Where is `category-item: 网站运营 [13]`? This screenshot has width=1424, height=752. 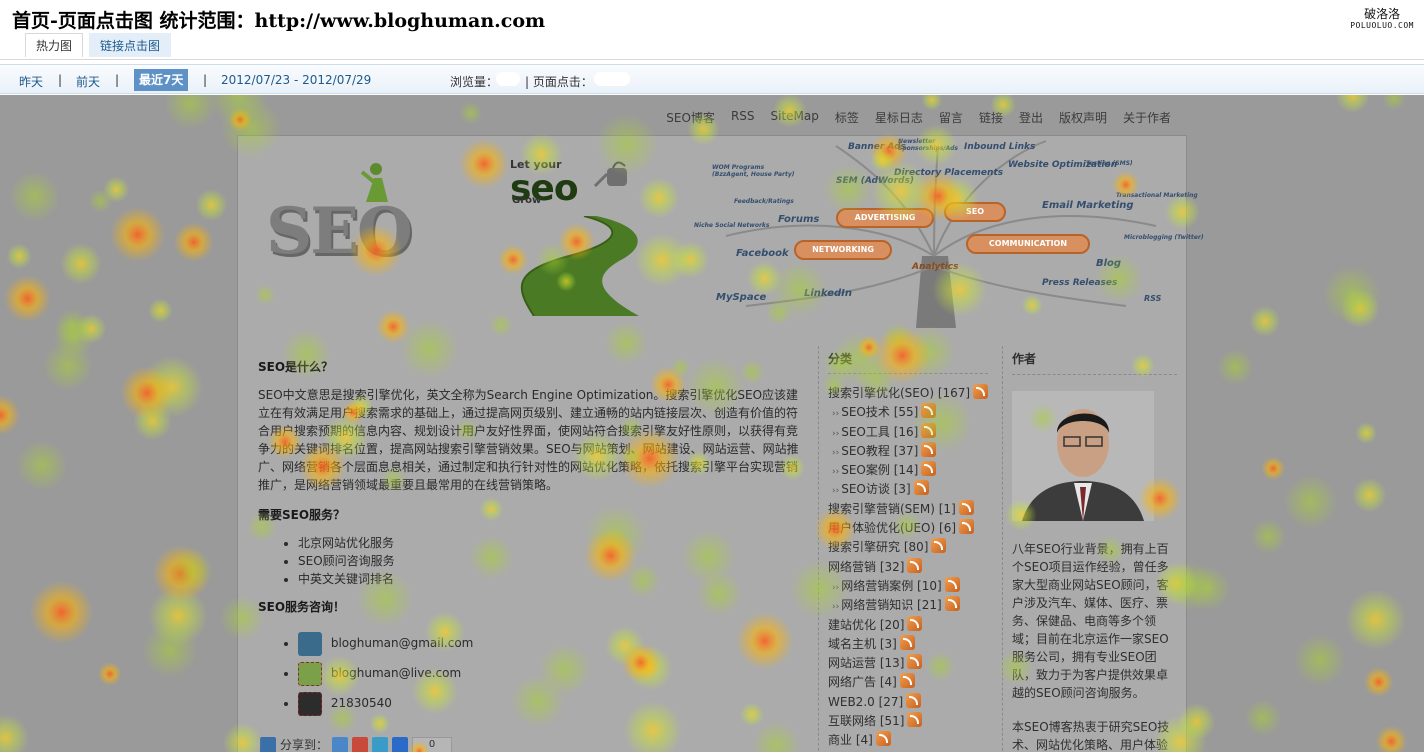
category-item: 网站运营 [13] is located at coordinates (908, 663).